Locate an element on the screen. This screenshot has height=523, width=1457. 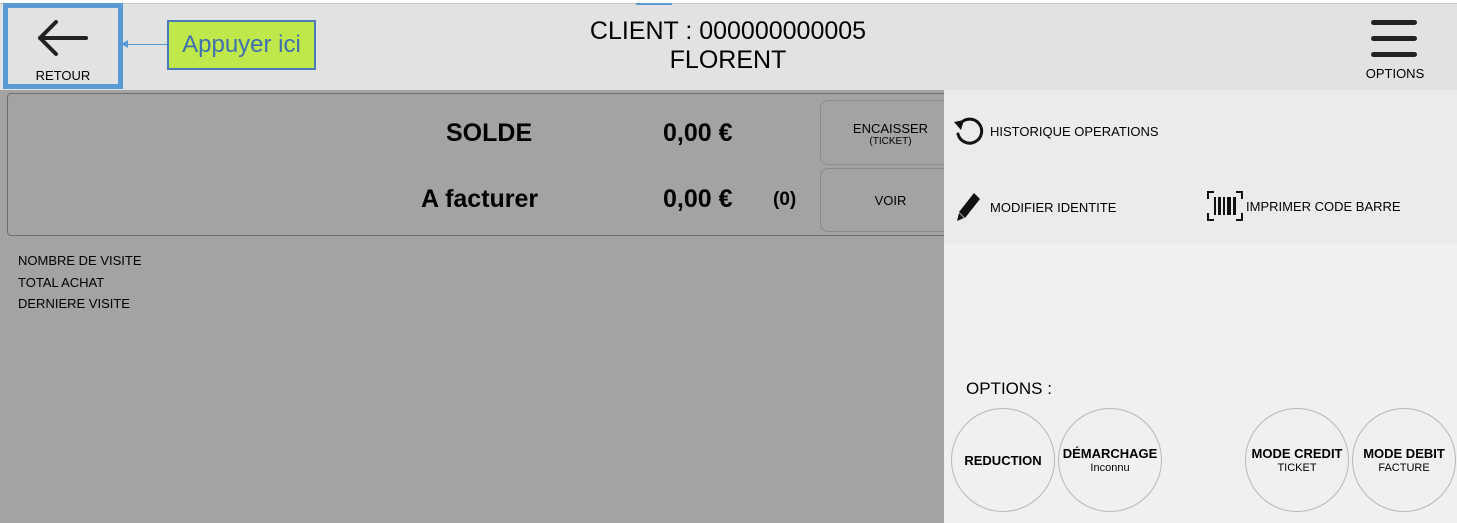
edit-identity-button: MODIFIER IDENTITE is located at coordinates (1036, 207).